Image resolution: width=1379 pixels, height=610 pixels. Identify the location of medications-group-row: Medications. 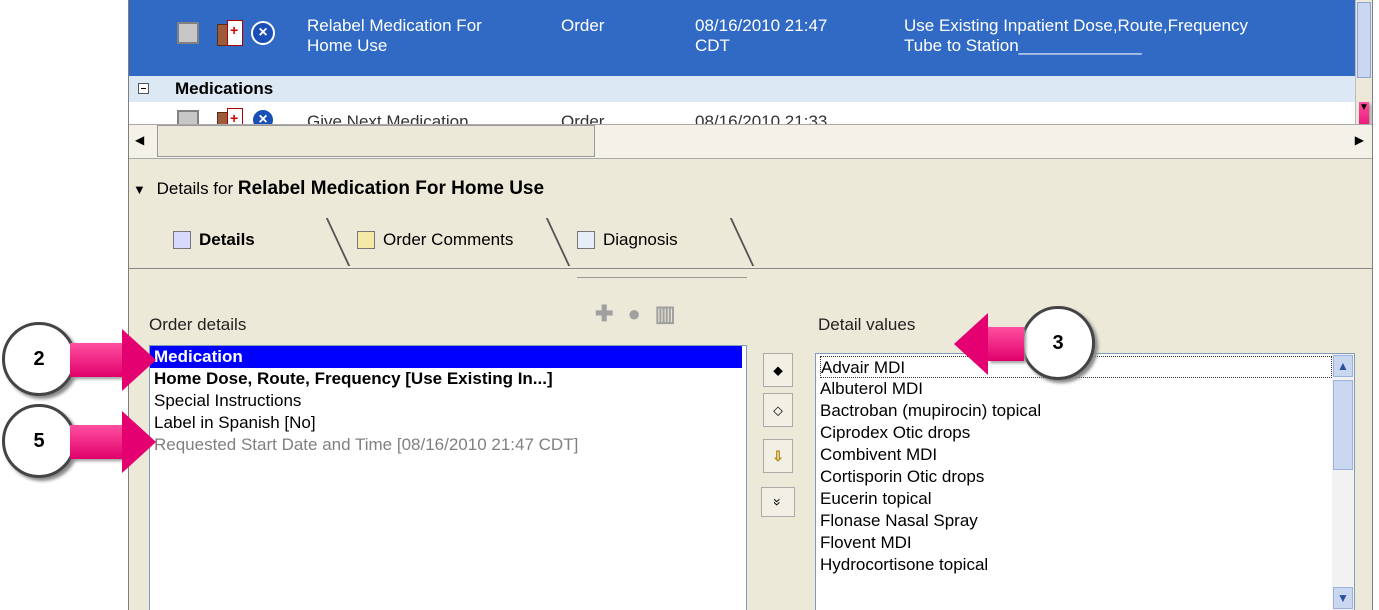
(742, 89).